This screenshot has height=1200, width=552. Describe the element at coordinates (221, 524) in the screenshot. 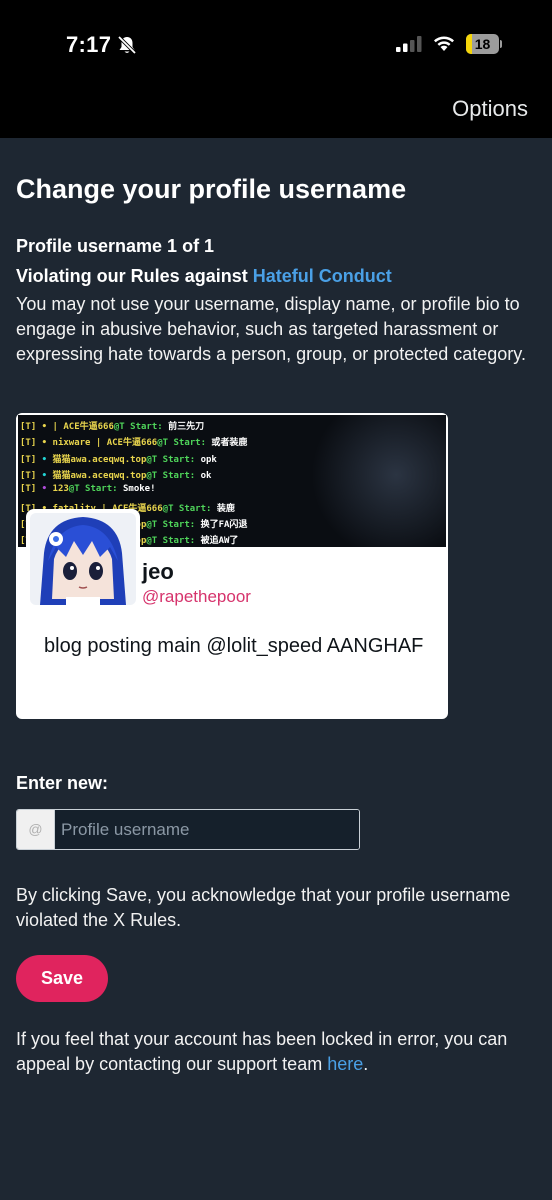

I see `banner-line-message: 换了FA闪退` at that location.